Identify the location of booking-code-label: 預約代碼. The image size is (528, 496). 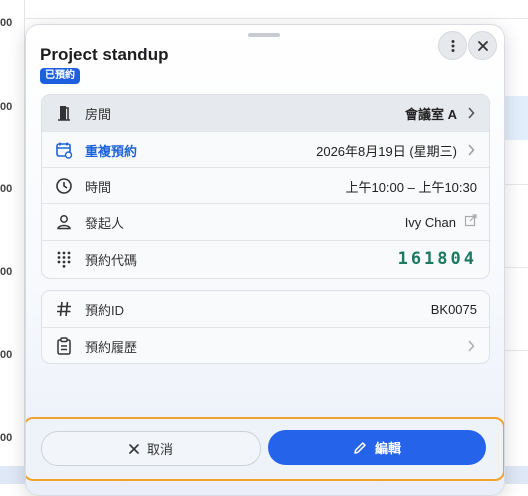
(111, 260).